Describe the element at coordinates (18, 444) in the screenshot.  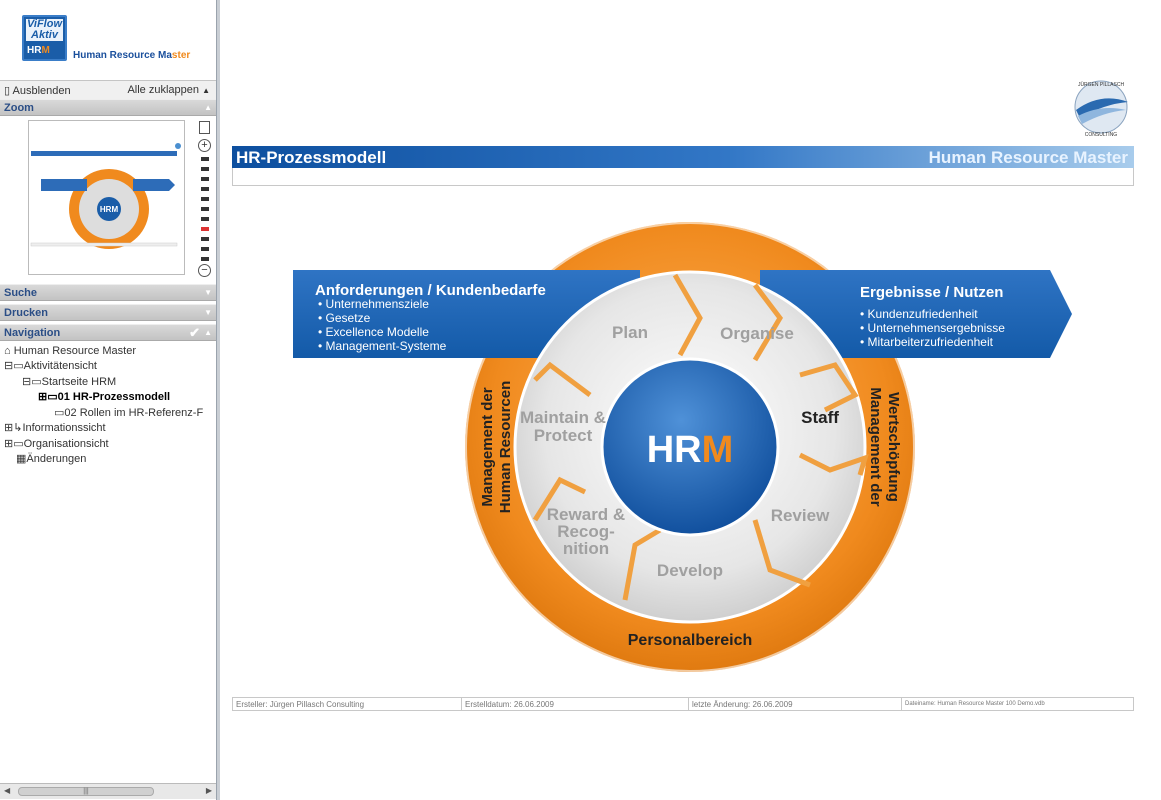
I see `org-icon: ▭` at that location.